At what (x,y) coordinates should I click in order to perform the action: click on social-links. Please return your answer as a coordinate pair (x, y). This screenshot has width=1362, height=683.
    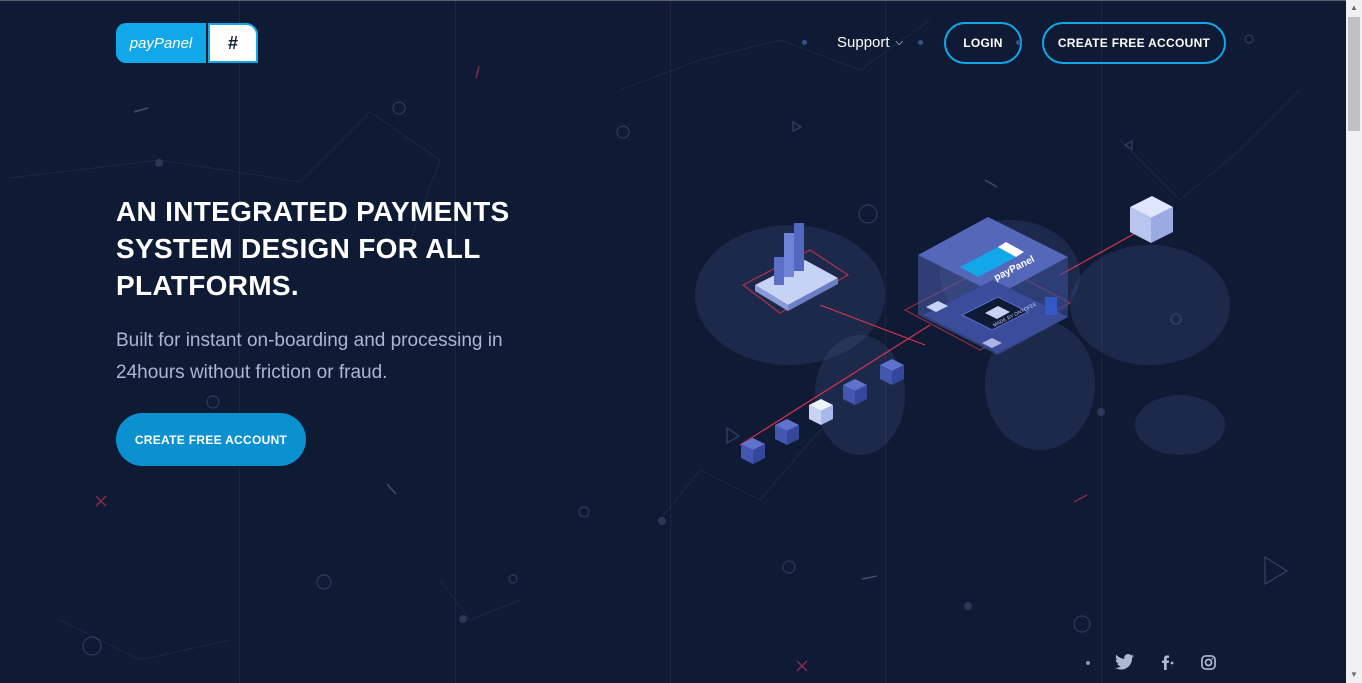
    Looking at the image, I should click on (1163, 662).